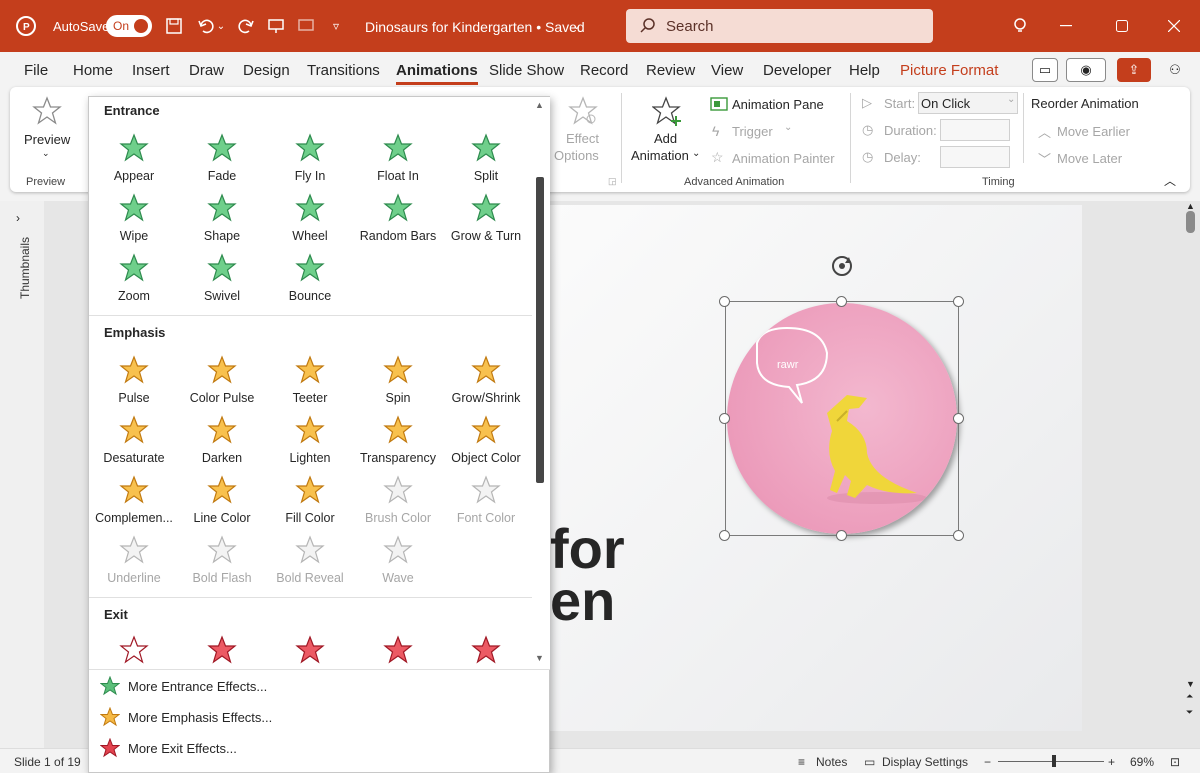 The width and height of the screenshot is (1200, 773). What do you see at coordinates (398, 562) in the screenshot?
I see `effect-wave: Wave` at bounding box center [398, 562].